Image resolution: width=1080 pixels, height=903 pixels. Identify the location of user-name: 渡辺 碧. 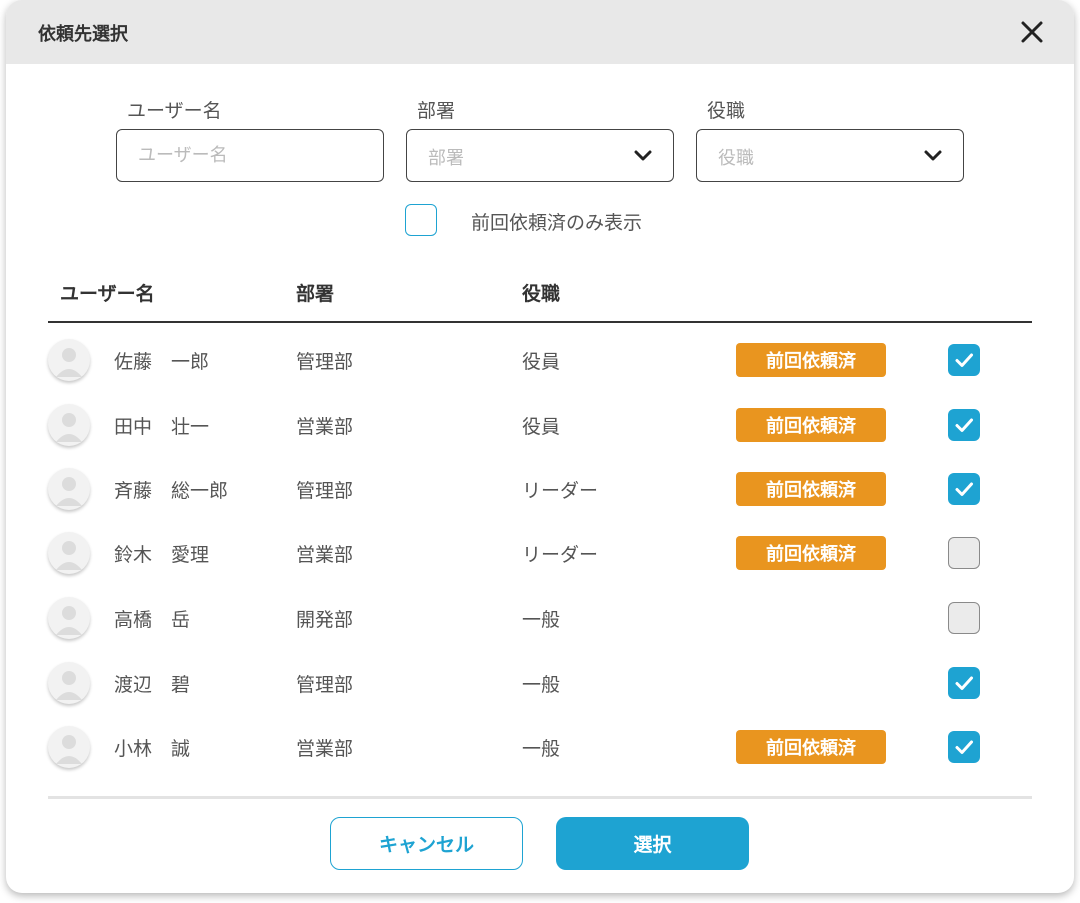
(152, 685).